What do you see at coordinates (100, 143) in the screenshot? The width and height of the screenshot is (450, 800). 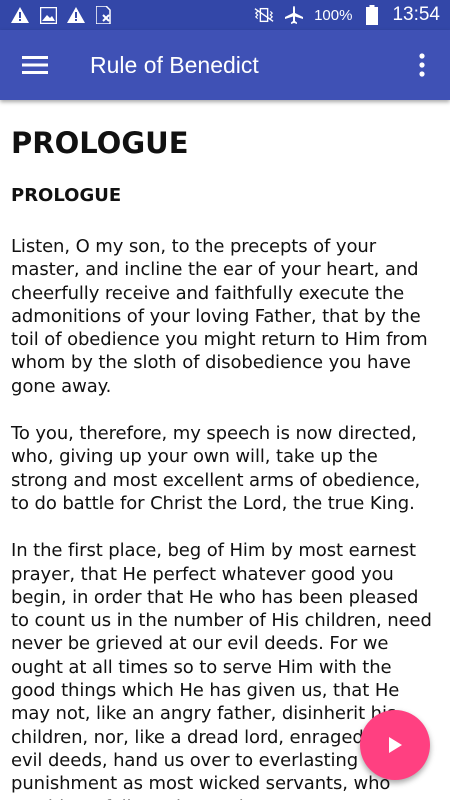 I see `page-title: PROLOGUE` at bounding box center [100, 143].